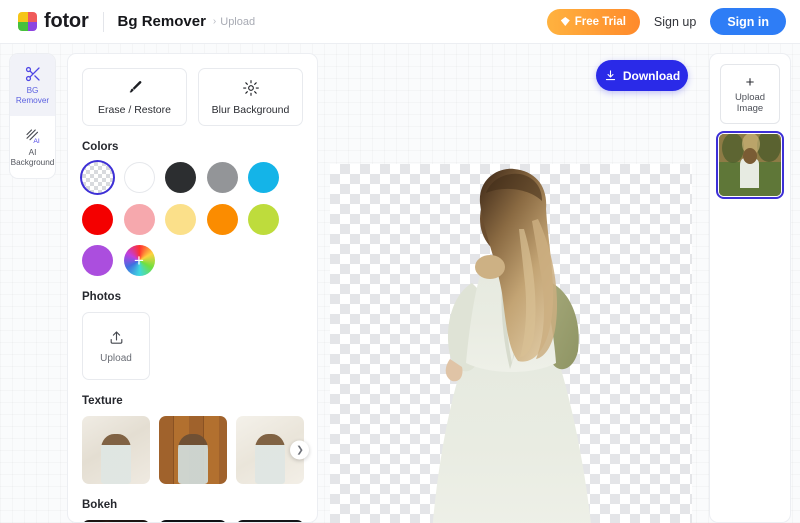 The height and width of the screenshot is (523, 800). What do you see at coordinates (263, 219) in the screenshot?
I see `color-swatch-lime` at bounding box center [263, 219].